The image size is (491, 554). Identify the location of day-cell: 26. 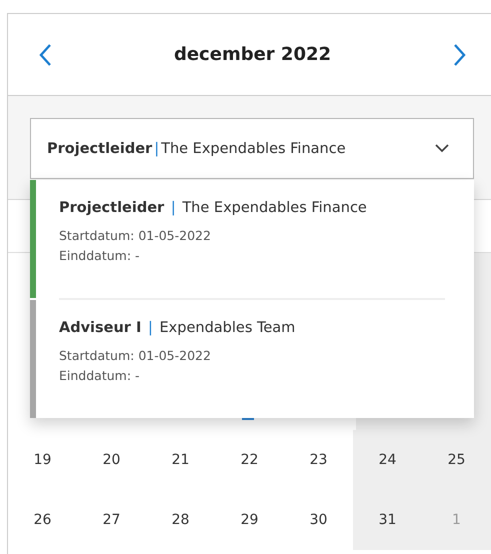
(42, 520).